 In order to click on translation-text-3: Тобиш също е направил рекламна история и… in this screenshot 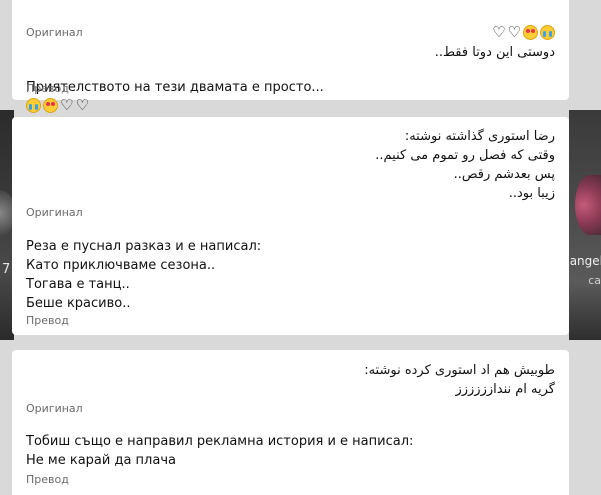, I will do `click(220, 451)`.